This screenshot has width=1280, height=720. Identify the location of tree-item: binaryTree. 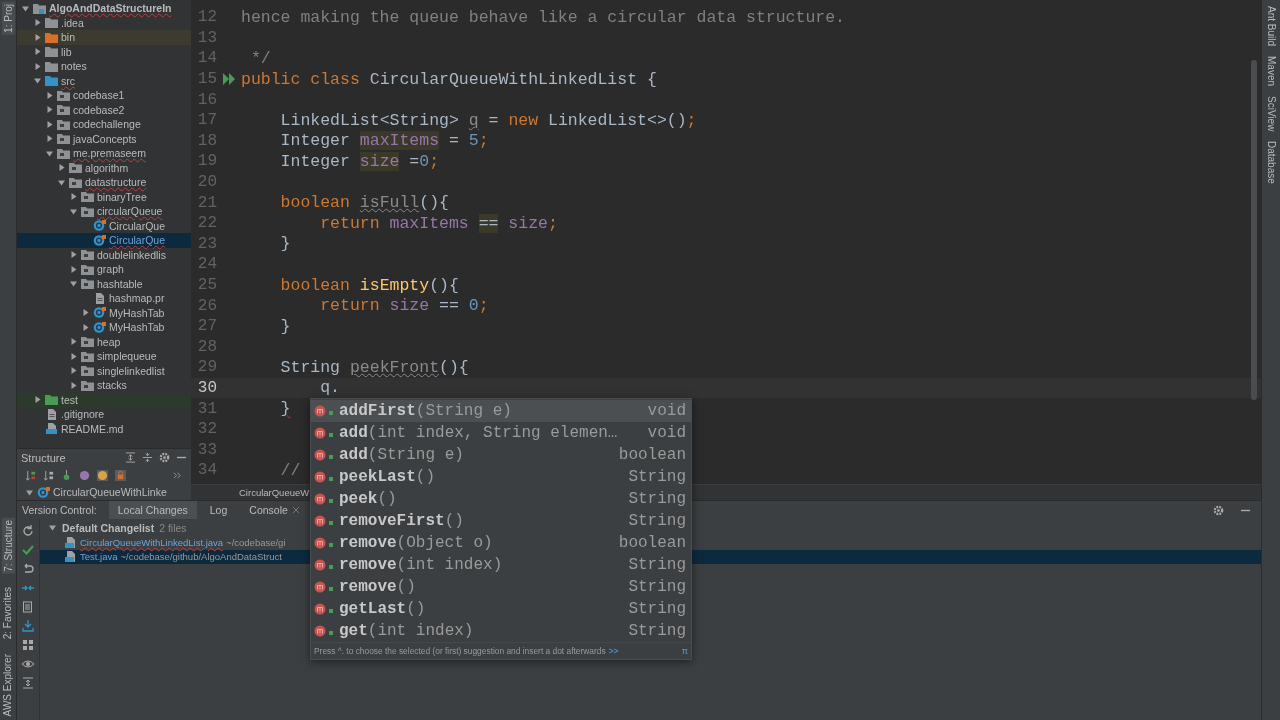
(104, 196).